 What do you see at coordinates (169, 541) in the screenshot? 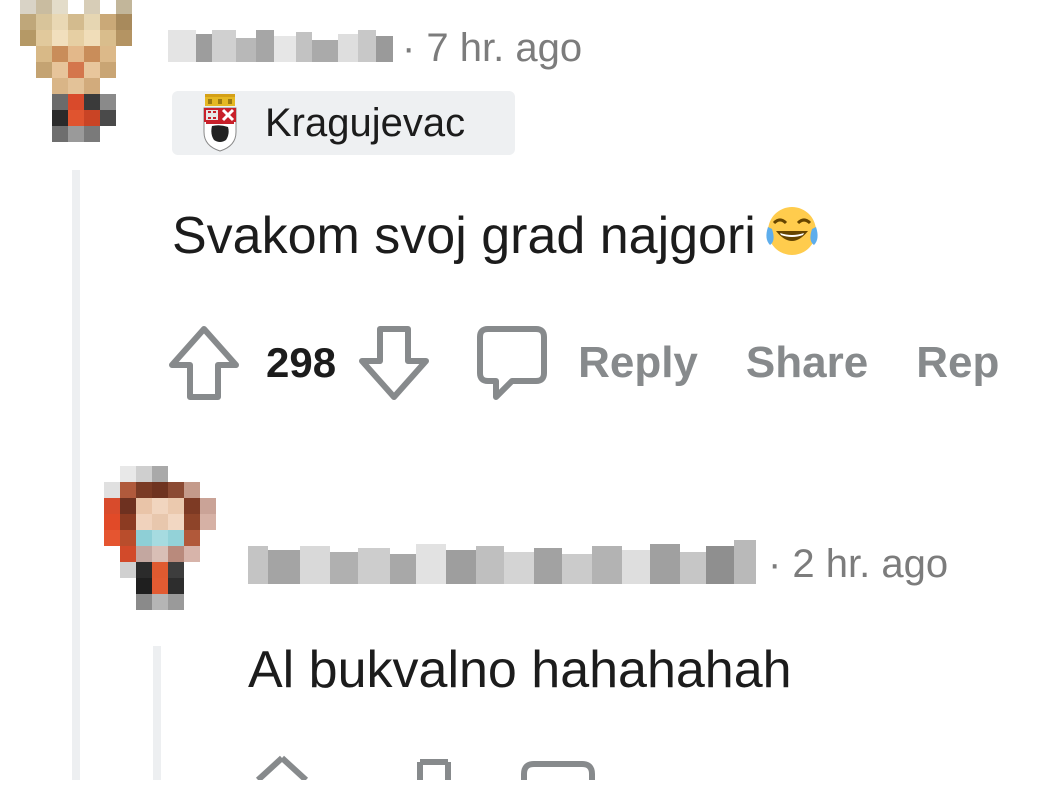
I see `reply-user-avatar` at bounding box center [169, 541].